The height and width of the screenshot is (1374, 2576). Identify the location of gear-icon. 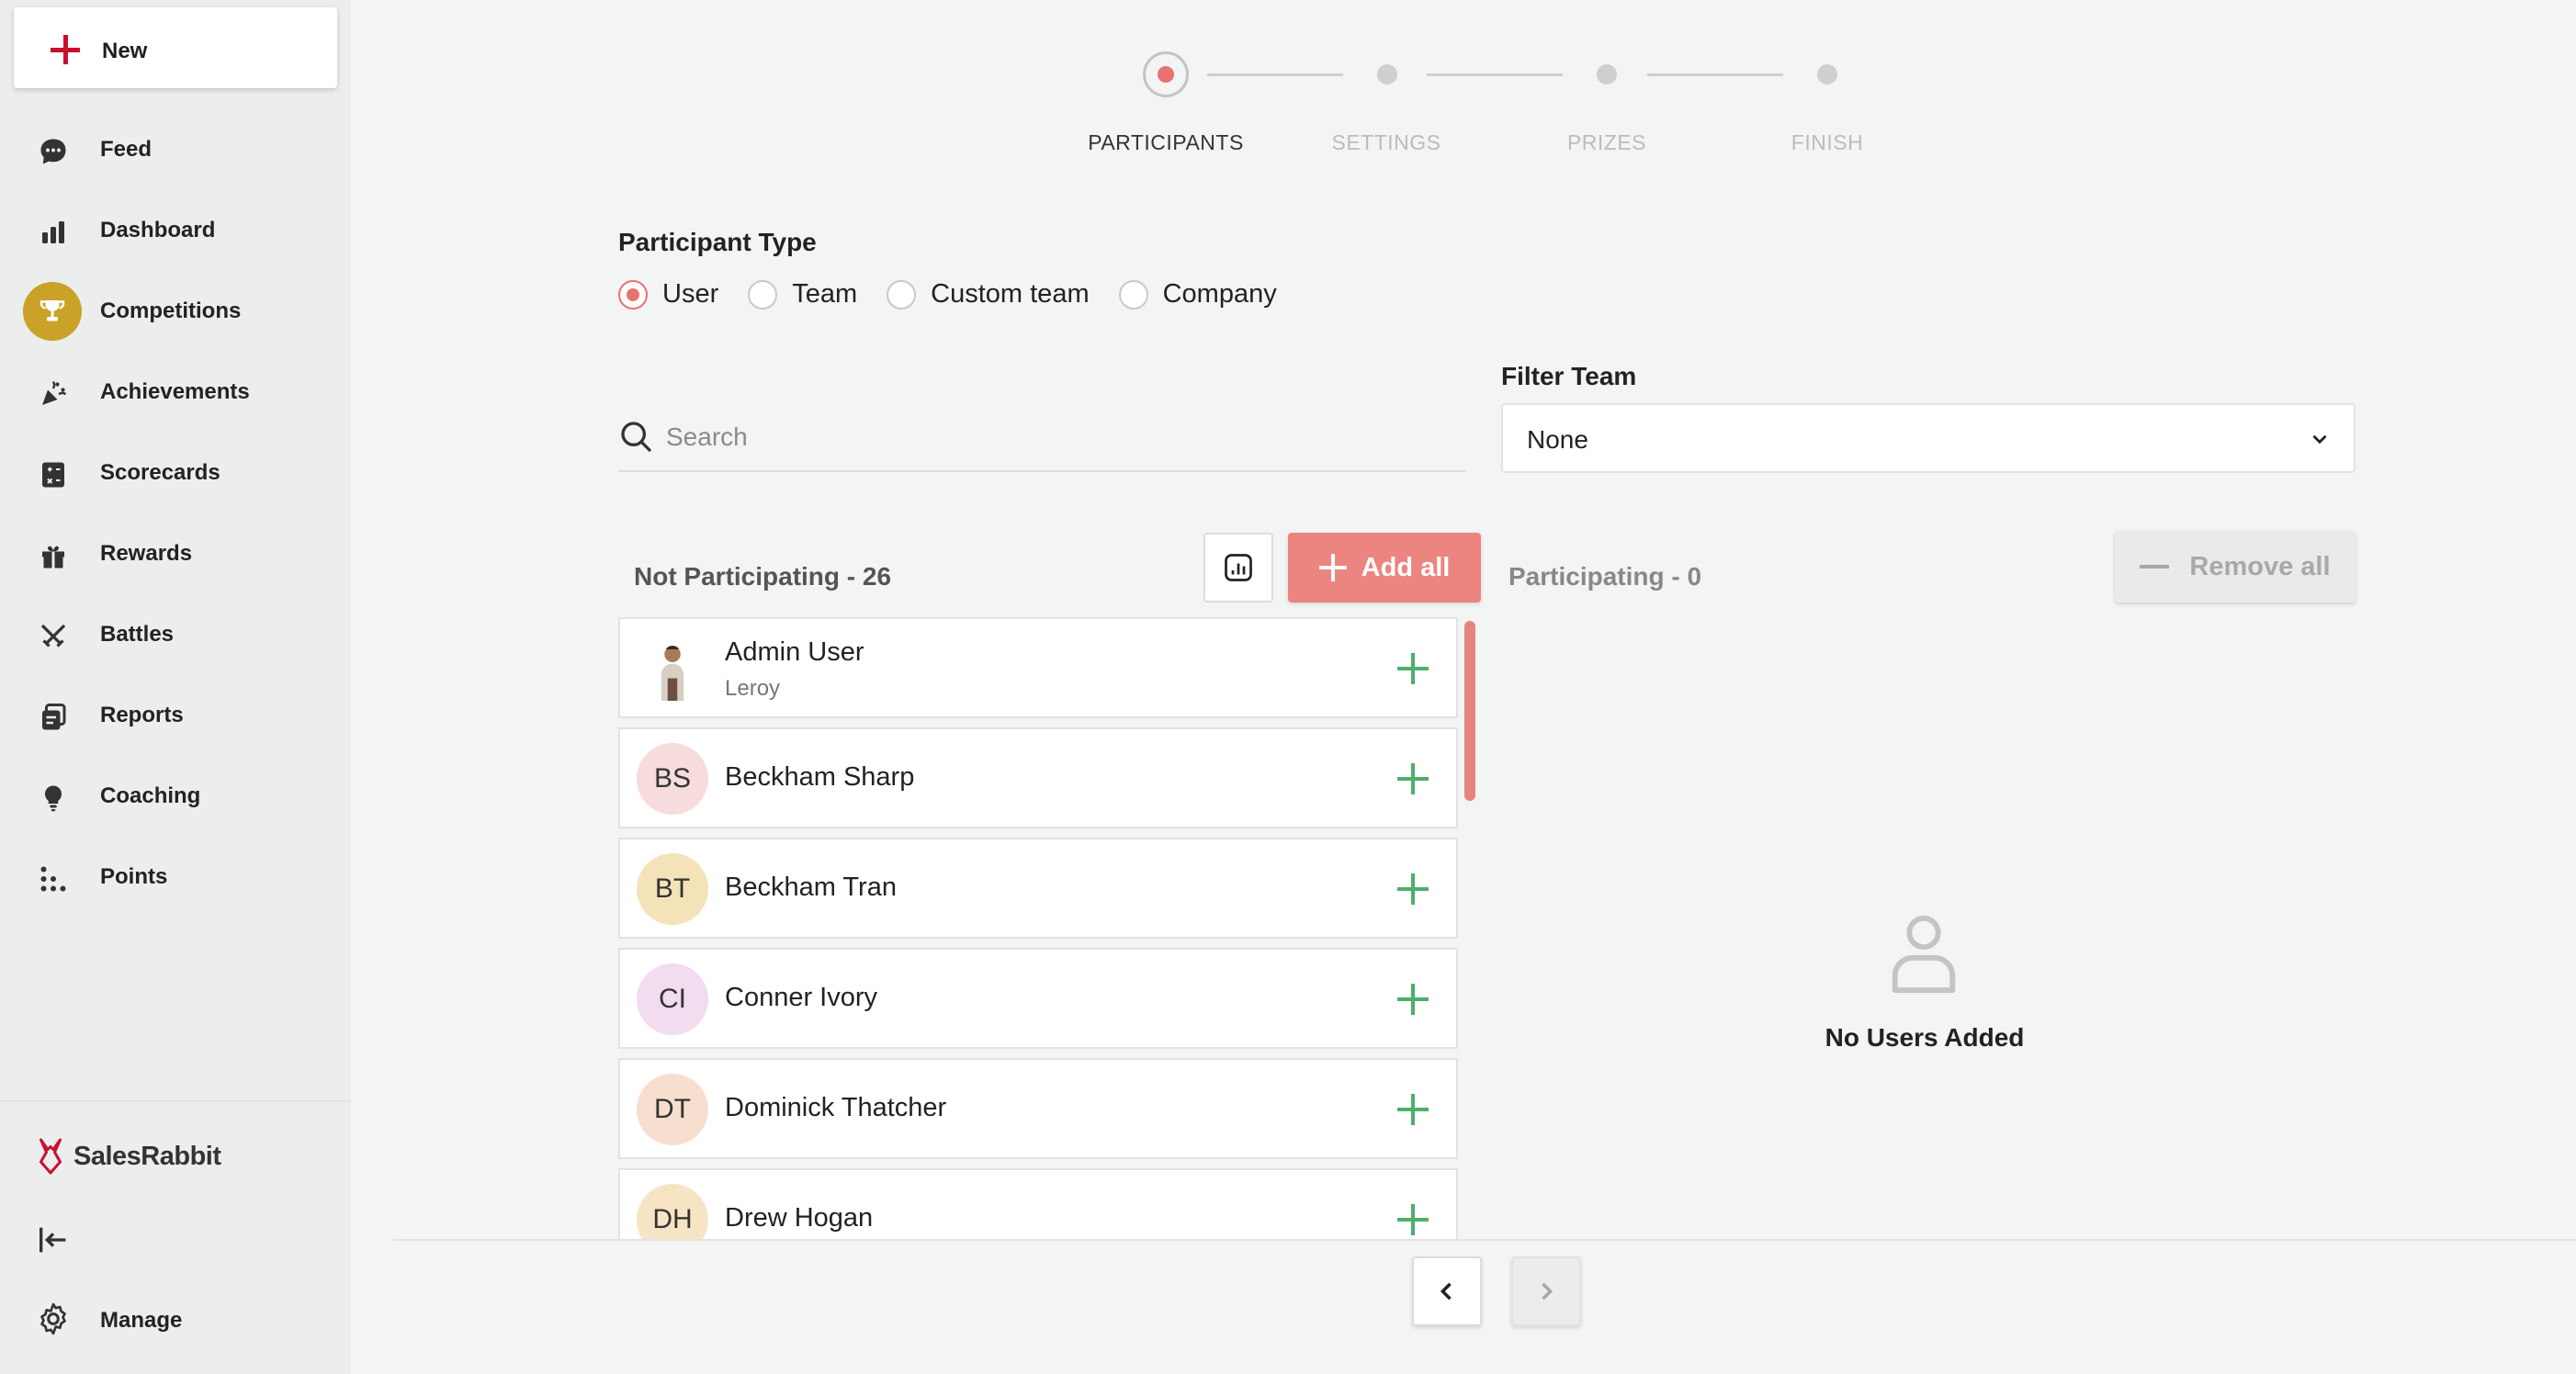
(53, 1319).